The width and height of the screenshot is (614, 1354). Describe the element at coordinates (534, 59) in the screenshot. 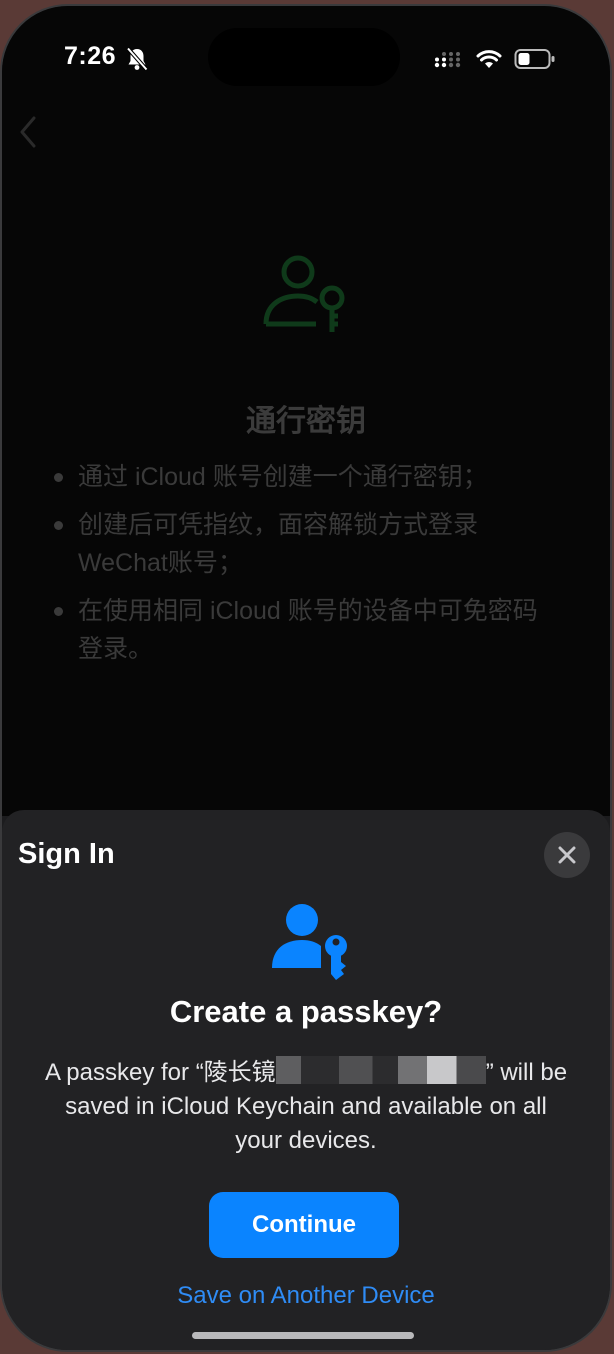

I see `battery-icon` at that location.